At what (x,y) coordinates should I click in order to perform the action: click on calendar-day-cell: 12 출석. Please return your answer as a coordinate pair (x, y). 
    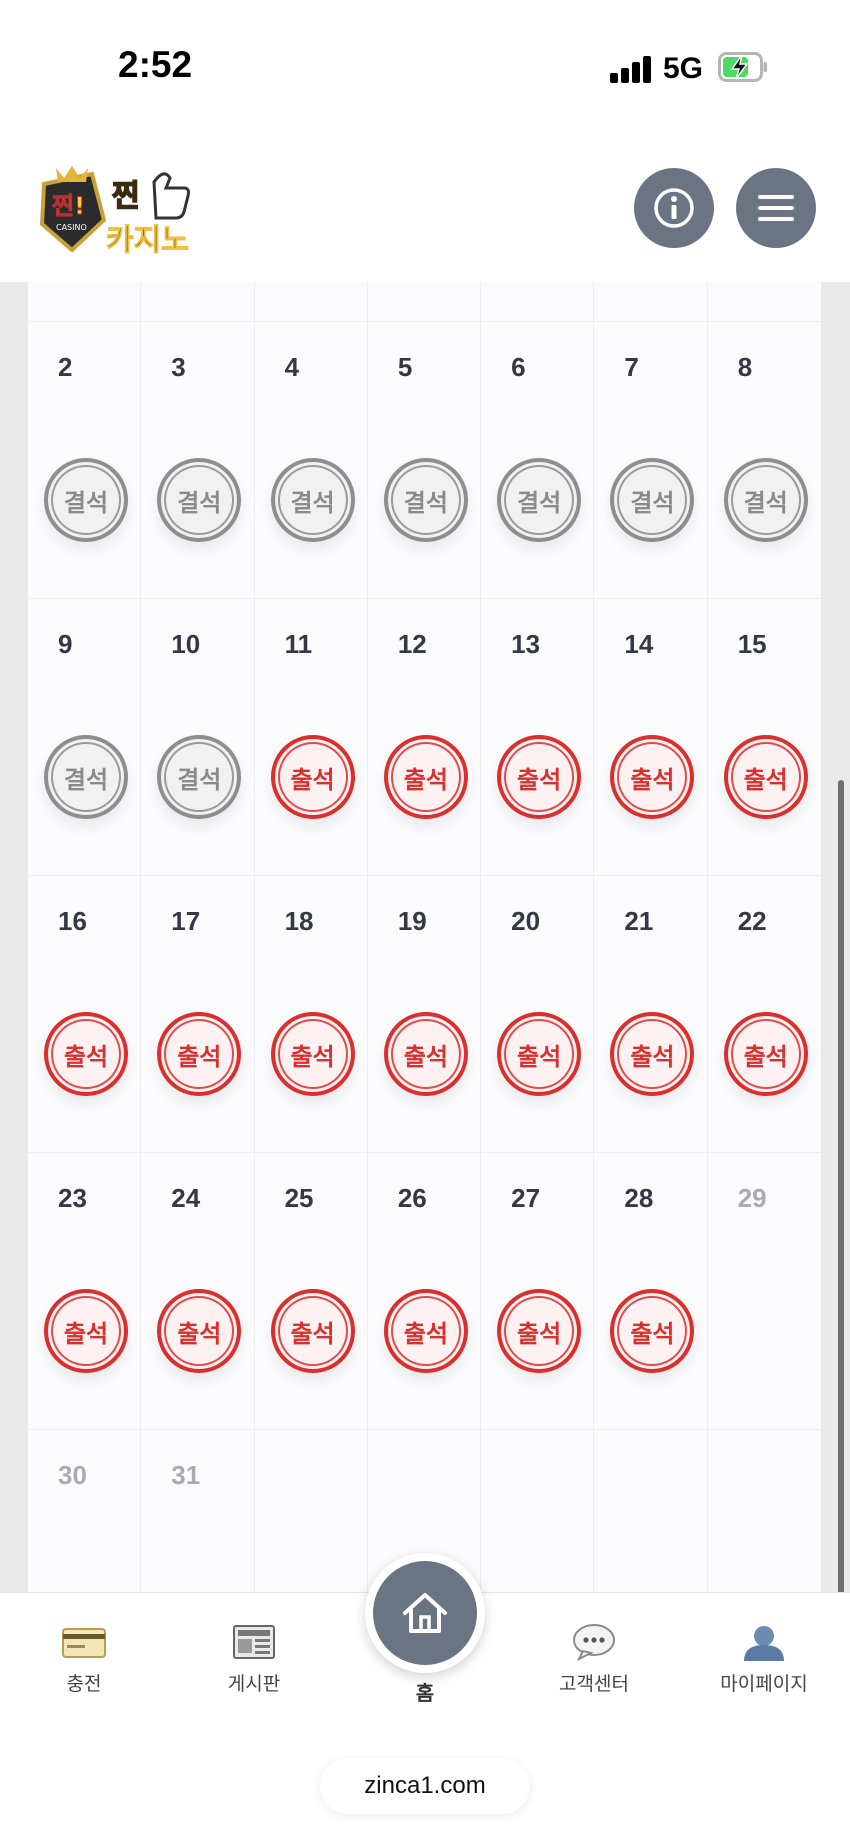
    Looking at the image, I should click on (424, 737).